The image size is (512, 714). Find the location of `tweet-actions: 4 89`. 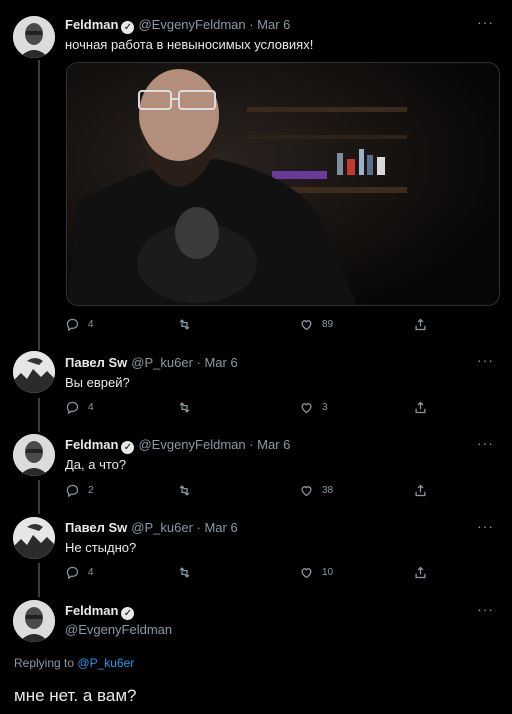

tweet-actions: 4 89 is located at coordinates (255, 325).